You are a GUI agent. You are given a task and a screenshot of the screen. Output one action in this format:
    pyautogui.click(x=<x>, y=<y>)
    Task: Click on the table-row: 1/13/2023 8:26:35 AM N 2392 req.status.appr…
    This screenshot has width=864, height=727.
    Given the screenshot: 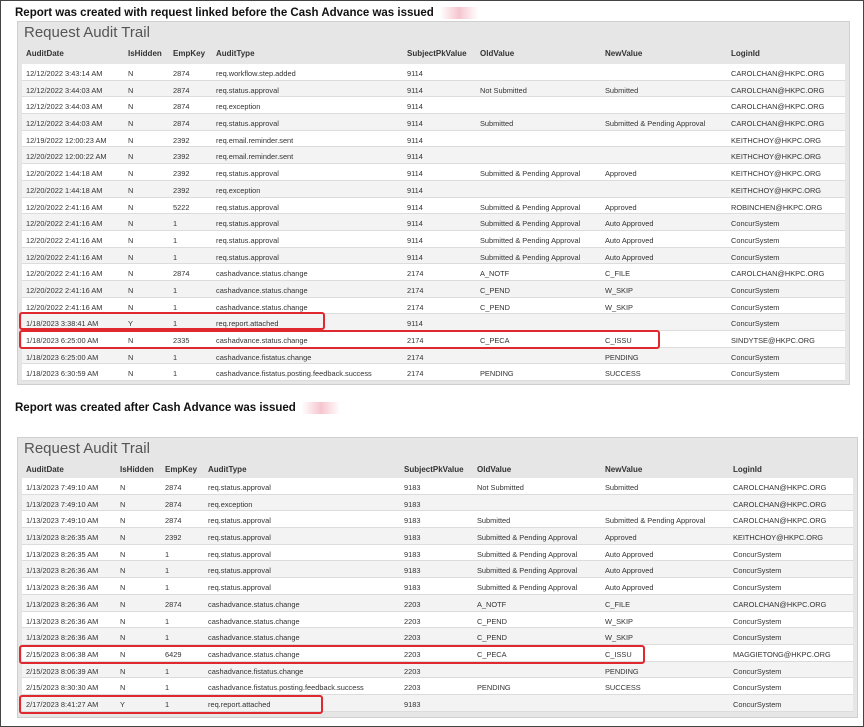 What is the action you would take?
    pyautogui.click(x=437, y=536)
    